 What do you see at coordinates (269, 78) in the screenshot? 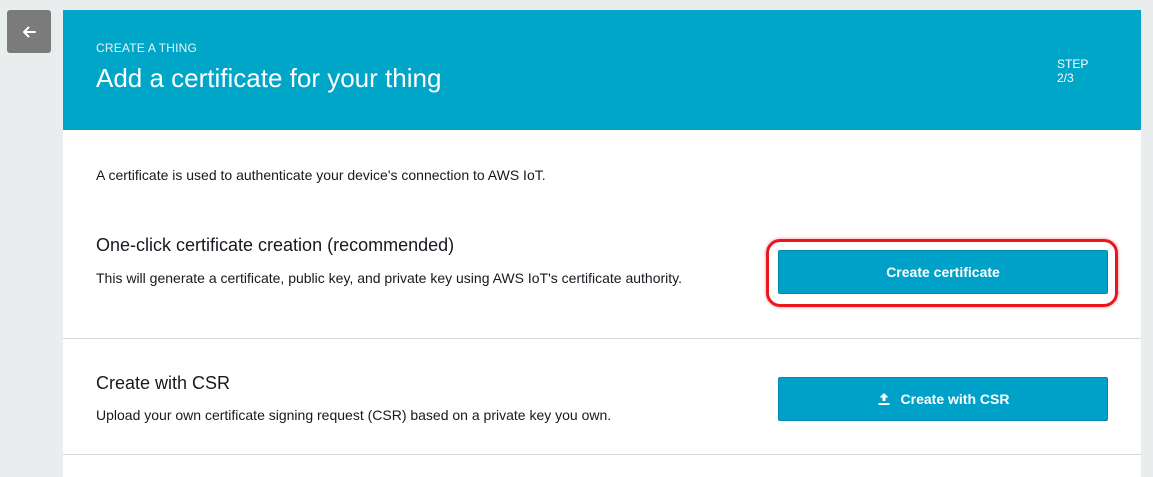
I see `page-title: Add a certificate for your thing` at bounding box center [269, 78].